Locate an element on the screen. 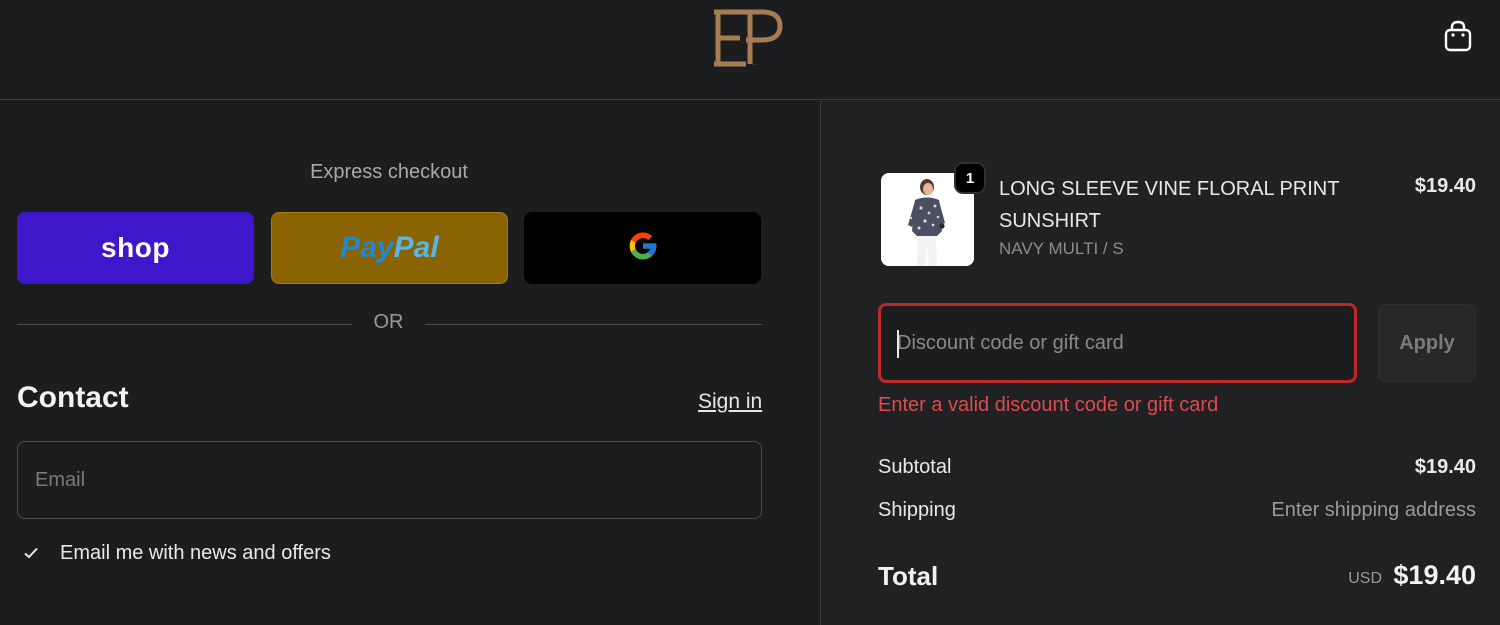  shipping-value: Enter shipping address is located at coordinates (1373, 510).